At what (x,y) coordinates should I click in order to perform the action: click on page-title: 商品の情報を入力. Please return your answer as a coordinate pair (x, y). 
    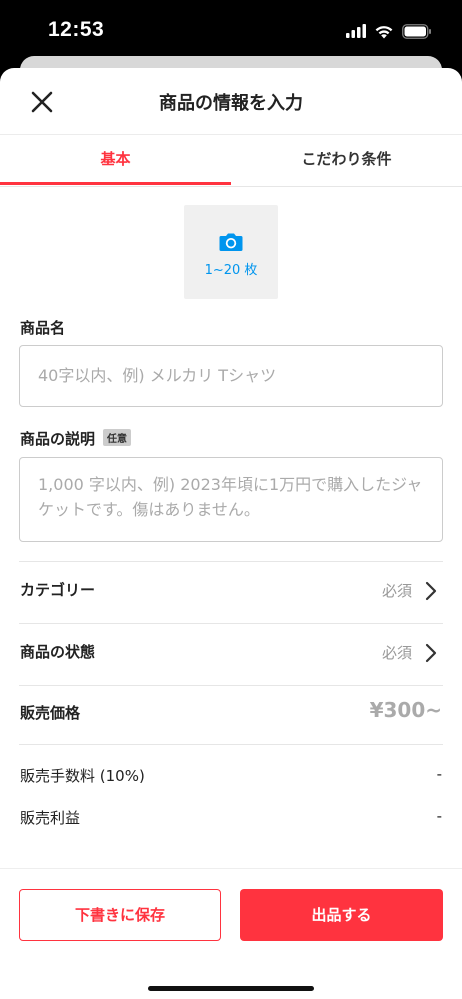
    Looking at the image, I should click on (231, 103).